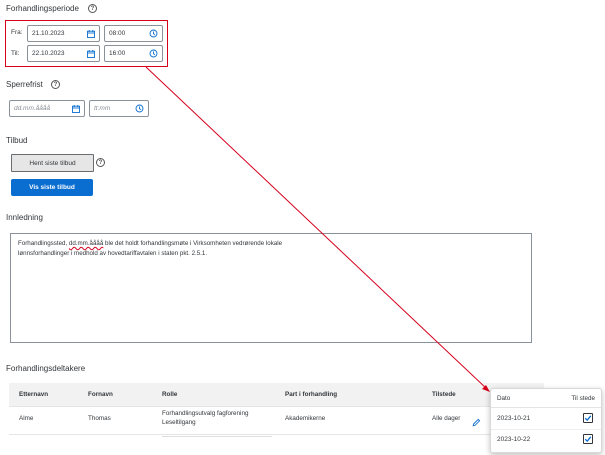  I want to click on popover-date-1: 2023-10-21, so click(514, 418).